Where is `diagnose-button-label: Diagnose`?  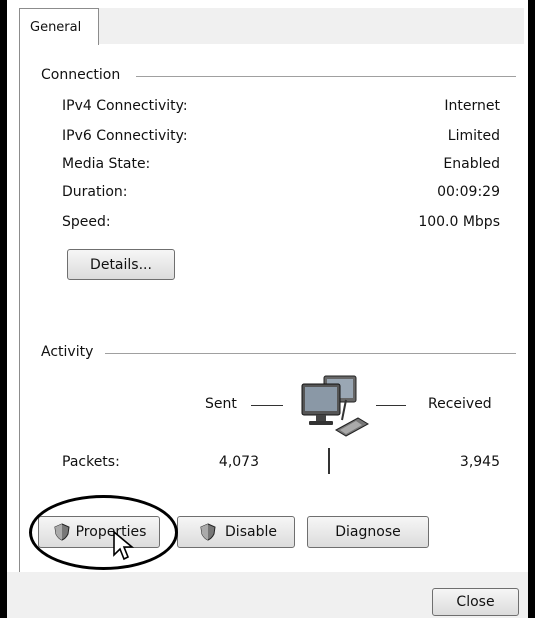 diagnose-button-label: Diagnose is located at coordinates (368, 532).